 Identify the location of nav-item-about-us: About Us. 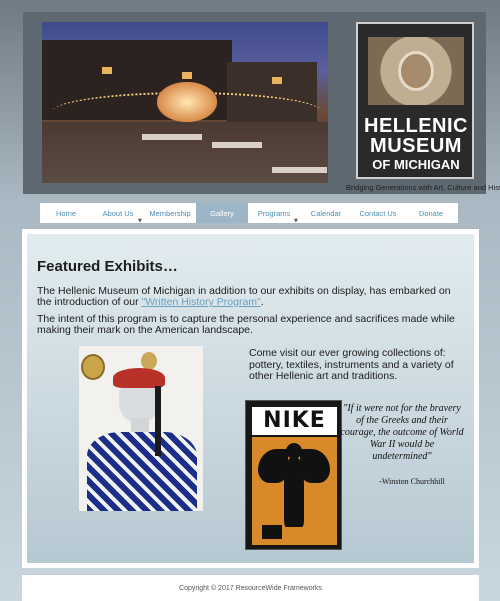
(118, 213).